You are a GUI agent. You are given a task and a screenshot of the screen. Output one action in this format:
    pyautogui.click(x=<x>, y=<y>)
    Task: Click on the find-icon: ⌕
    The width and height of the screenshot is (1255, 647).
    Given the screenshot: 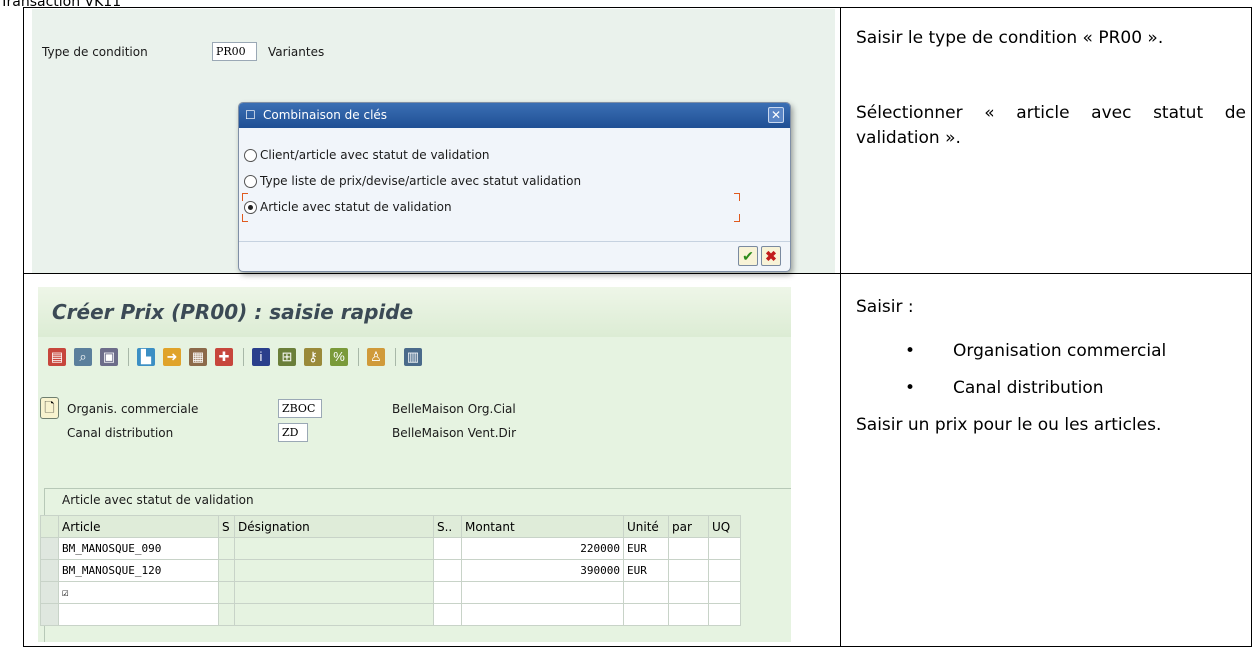 What is the action you would take?
    pyautogui.click(x=83, y=357)
    